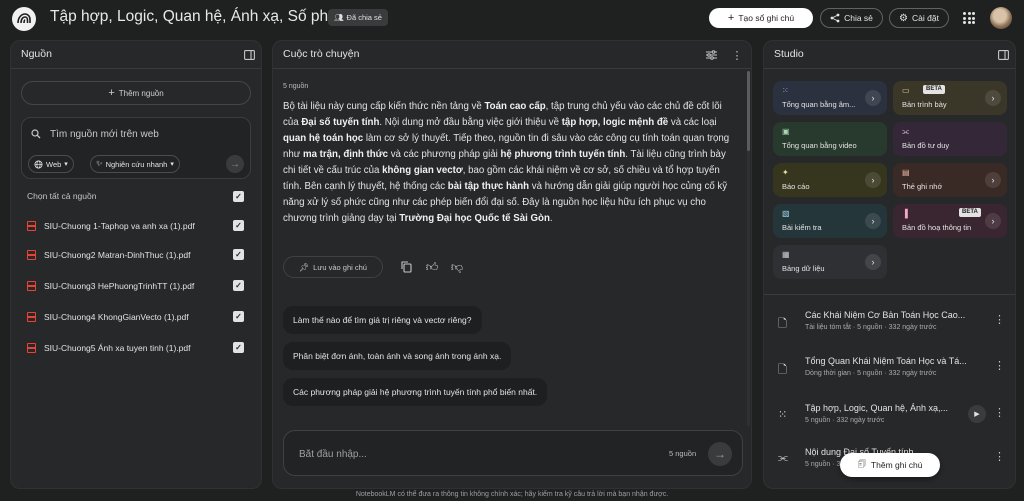 This screenshot has width=1024, height=501. I want to click on source-search-input, so click(145, 134).